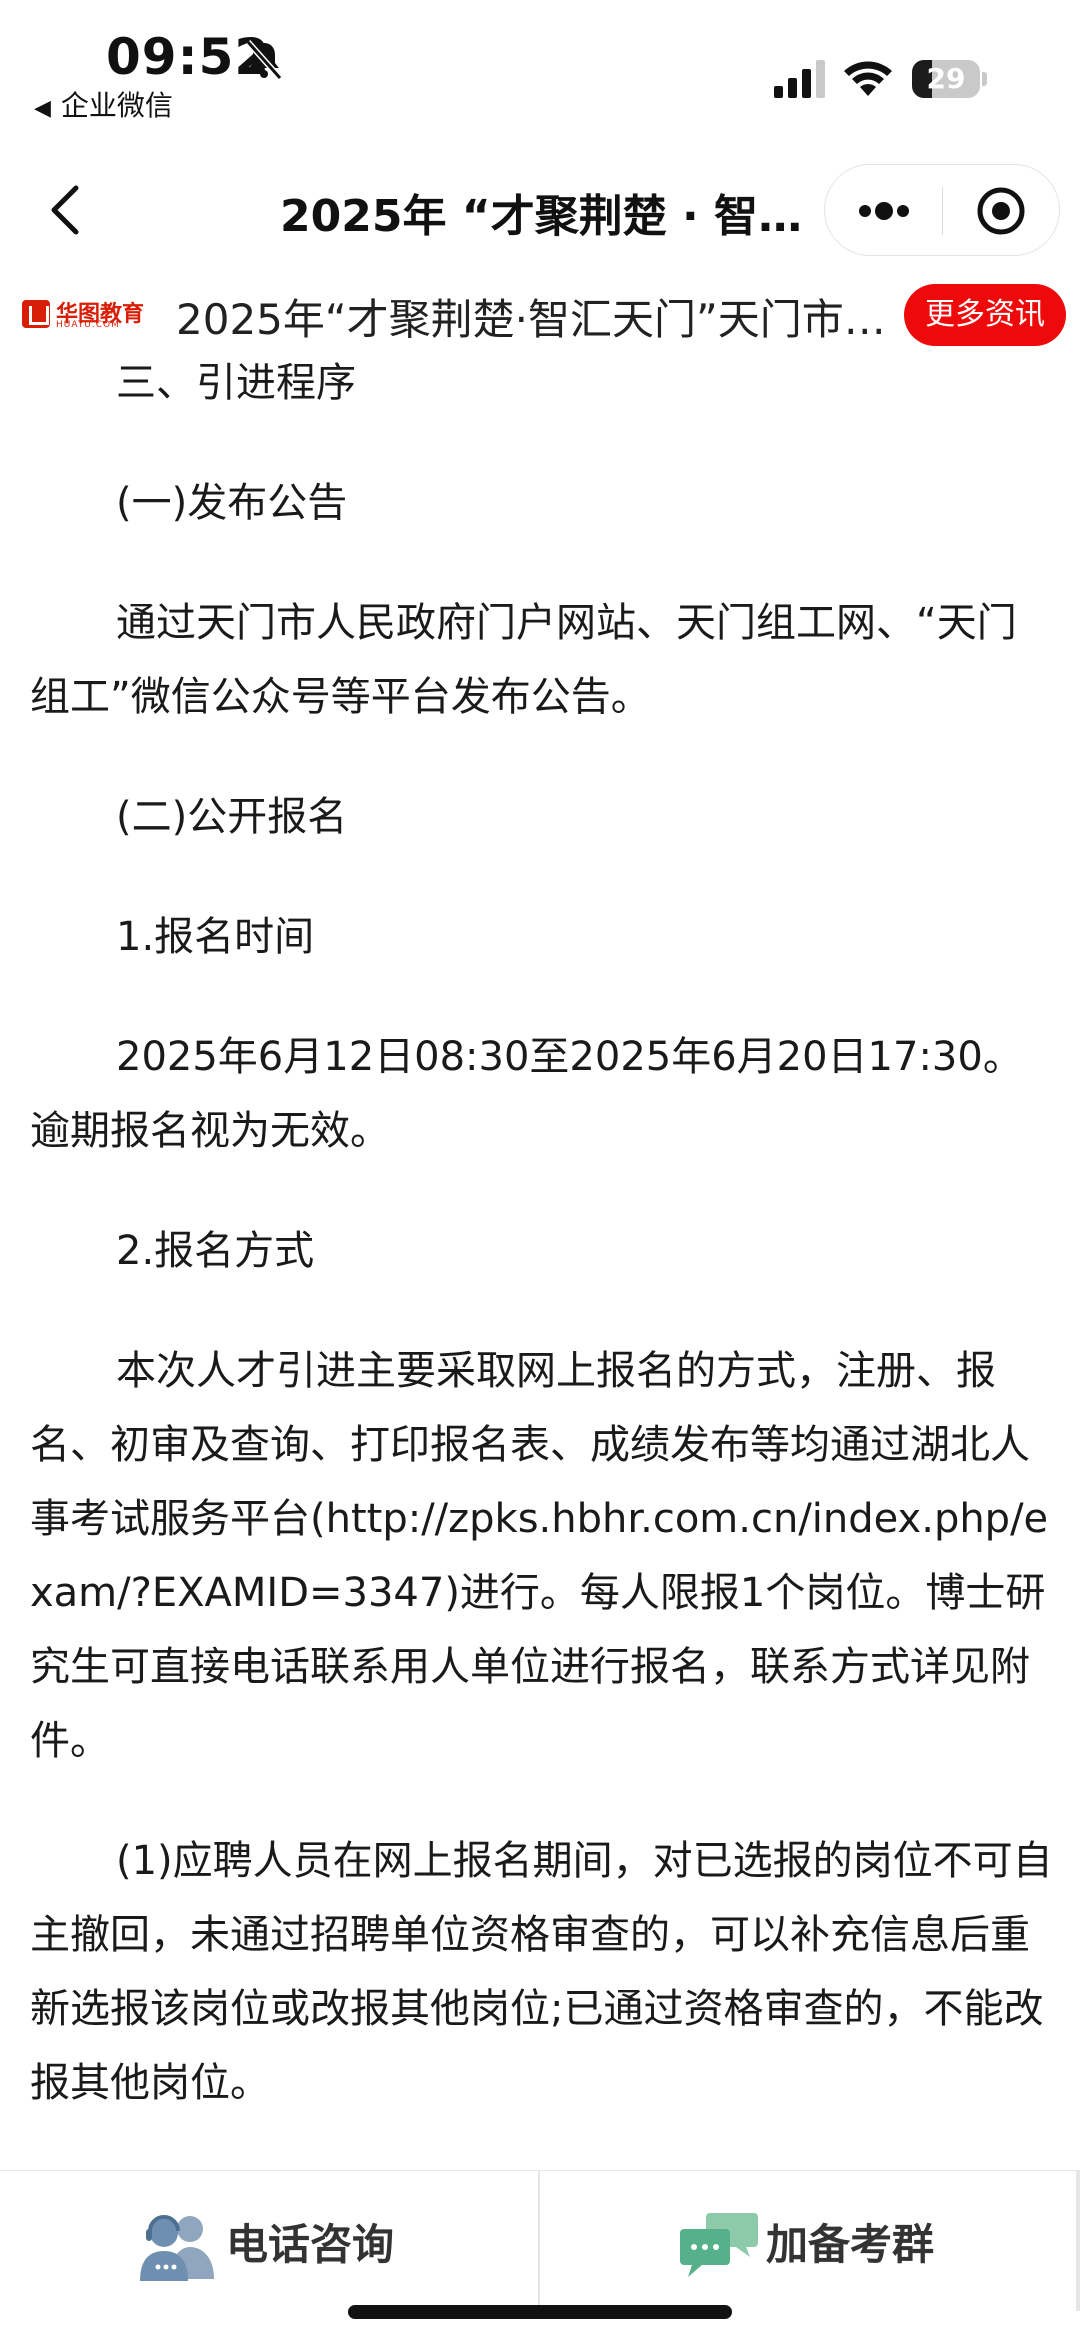 This screenshot has width=1080, height=2341. Describe the element at coordinates (719, 2245) in the screenshot. I see `chat-group-icon` at that location.